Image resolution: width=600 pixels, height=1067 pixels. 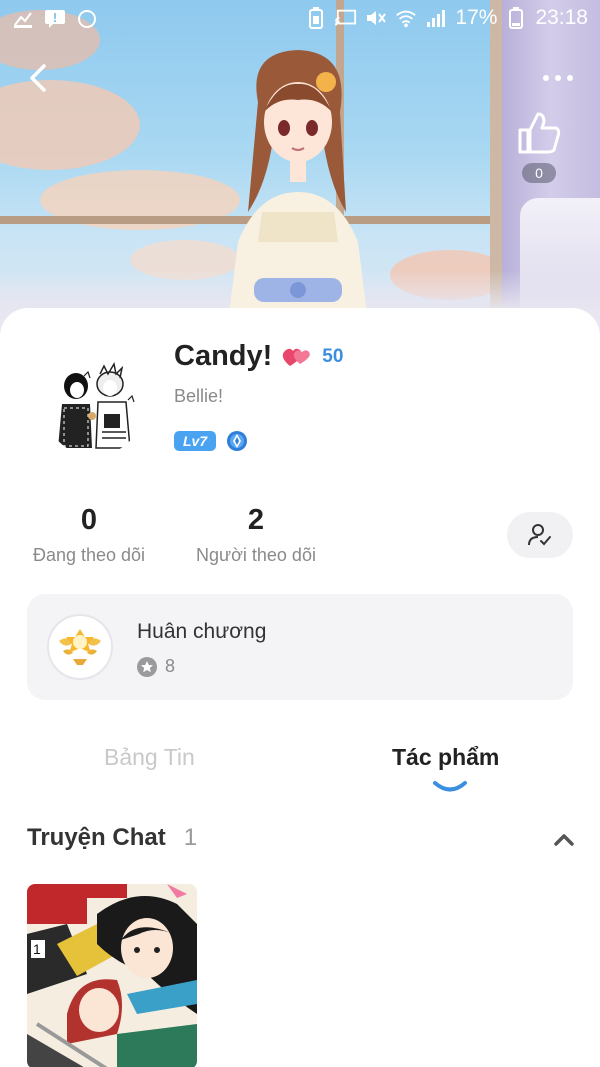 What do you see at coordinates (23, 19) in the screenshot?
I see `cleaner-icon` at bounding box center [23, 19].